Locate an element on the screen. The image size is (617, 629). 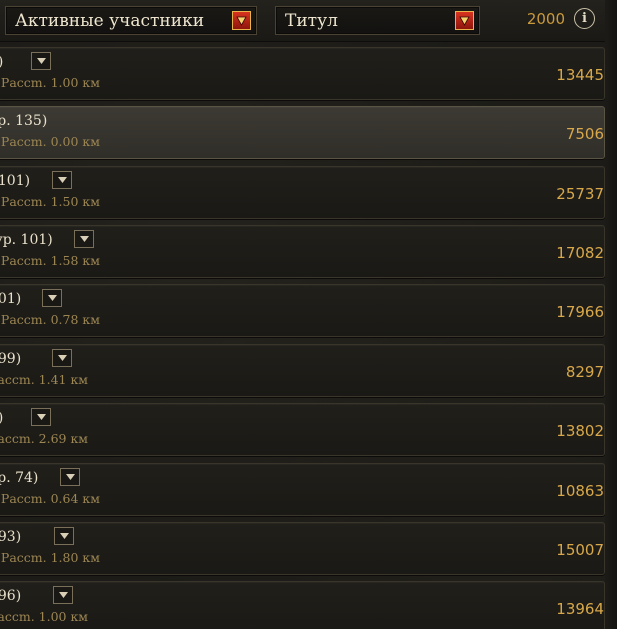
title-dropdown: Титул is located at coordinates (377, 20).